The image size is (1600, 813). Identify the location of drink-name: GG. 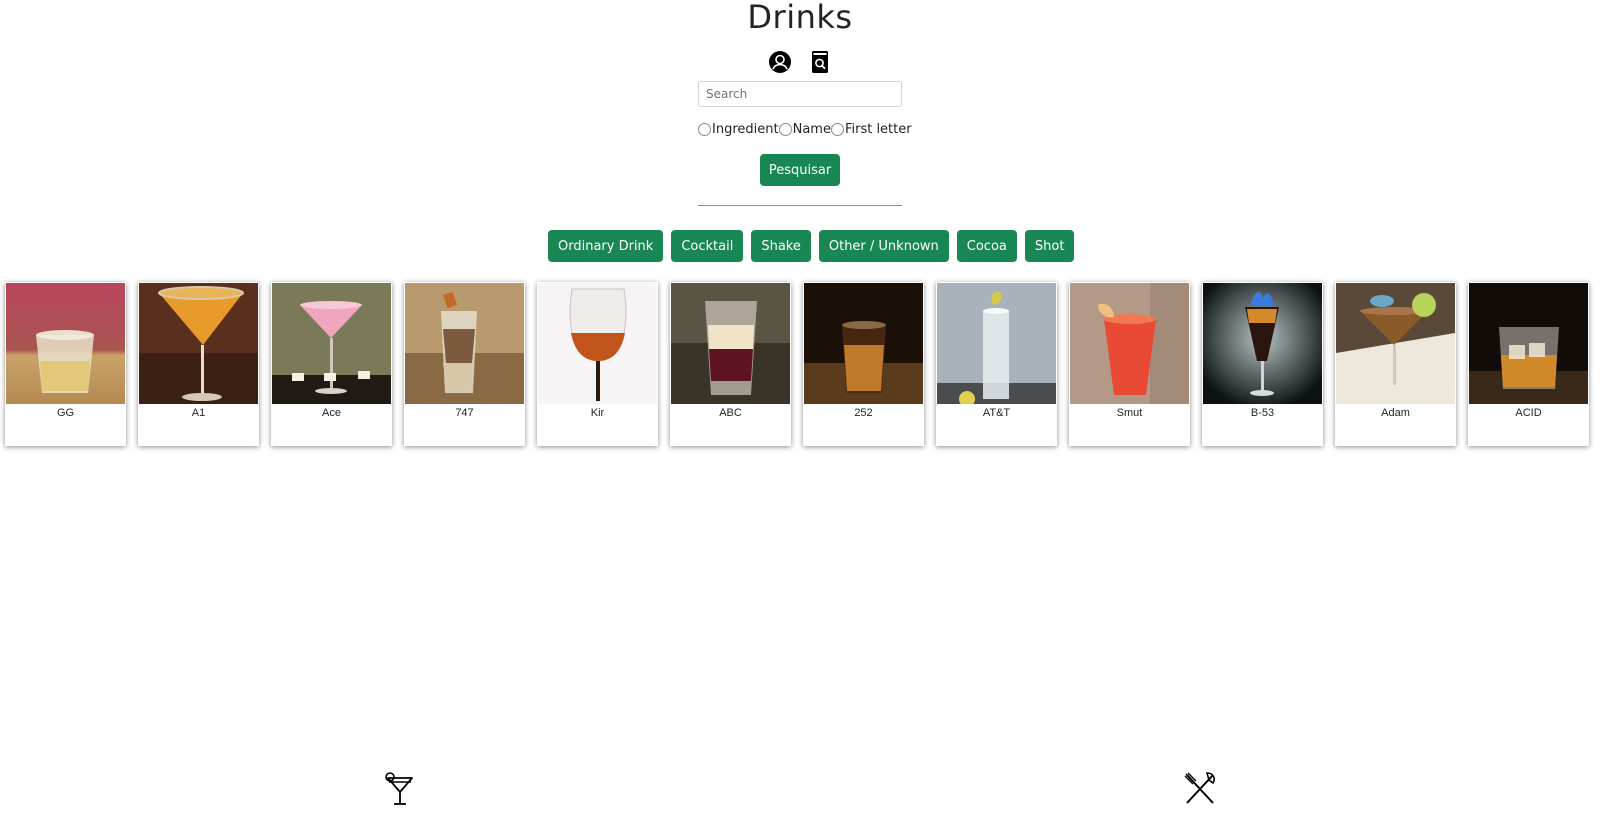
(65, 413).